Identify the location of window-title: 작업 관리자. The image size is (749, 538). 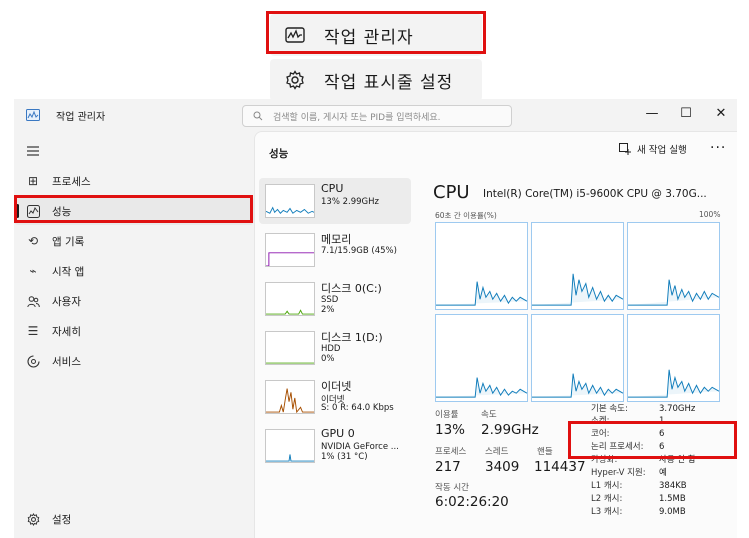
(81, 117).